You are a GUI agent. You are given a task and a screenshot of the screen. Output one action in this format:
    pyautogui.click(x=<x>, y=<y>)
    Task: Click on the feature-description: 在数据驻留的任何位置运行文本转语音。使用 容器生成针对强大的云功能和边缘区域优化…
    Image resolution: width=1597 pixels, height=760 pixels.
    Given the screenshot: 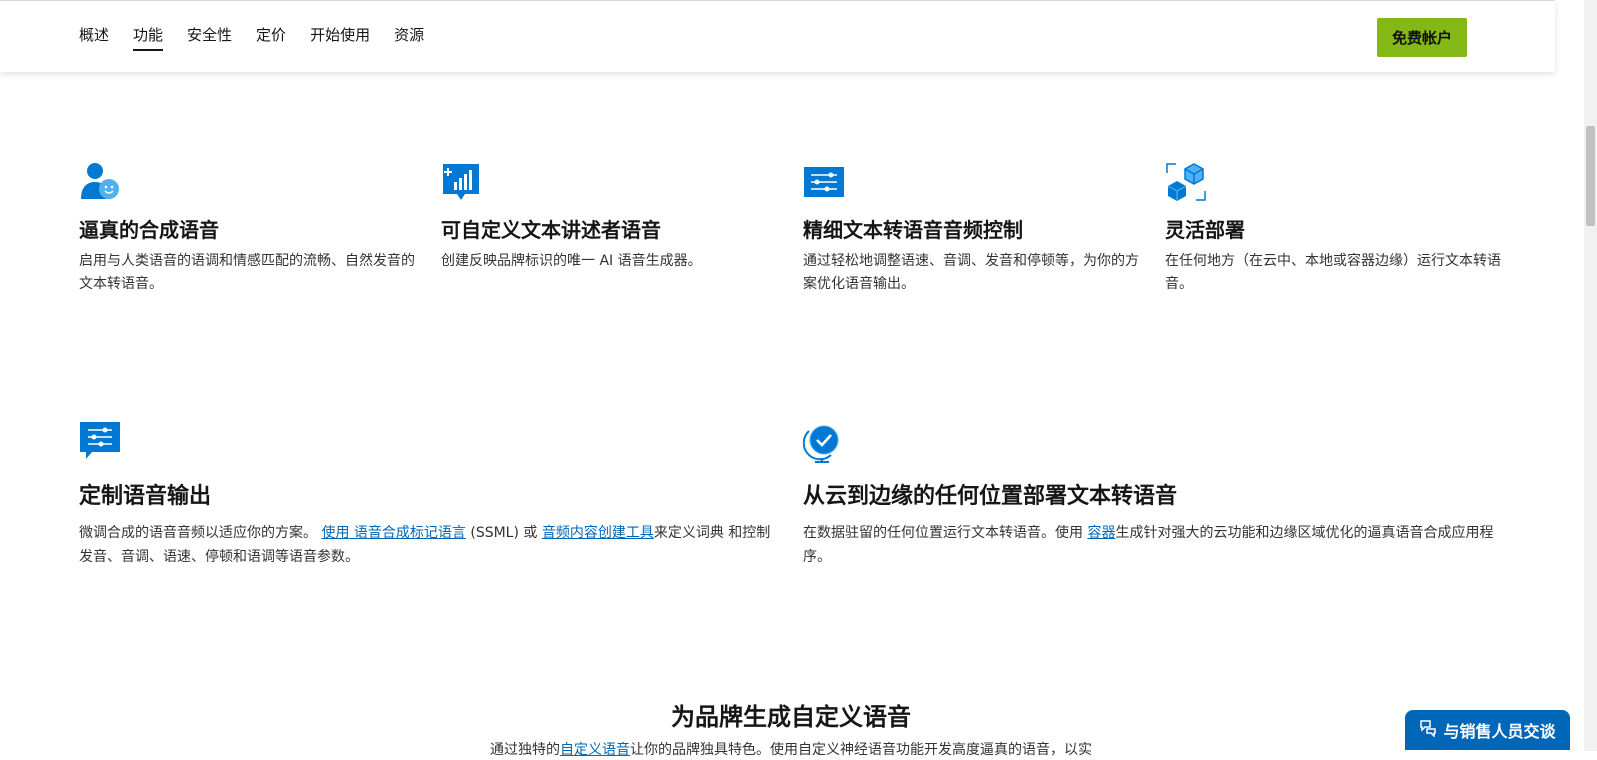 What is the action you would take?
    pyautogui.click(x=1148, y=545)
    